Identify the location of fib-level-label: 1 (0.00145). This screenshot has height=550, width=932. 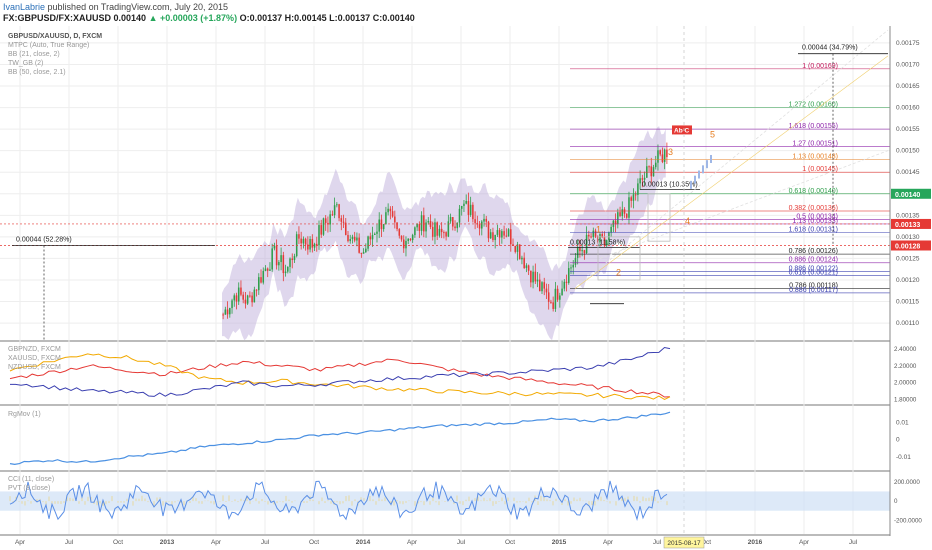
(820, 169).